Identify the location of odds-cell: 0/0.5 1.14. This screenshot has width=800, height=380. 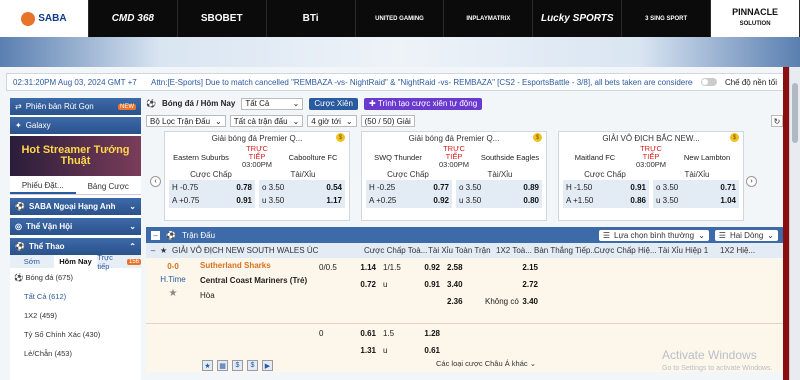
(349, 267).